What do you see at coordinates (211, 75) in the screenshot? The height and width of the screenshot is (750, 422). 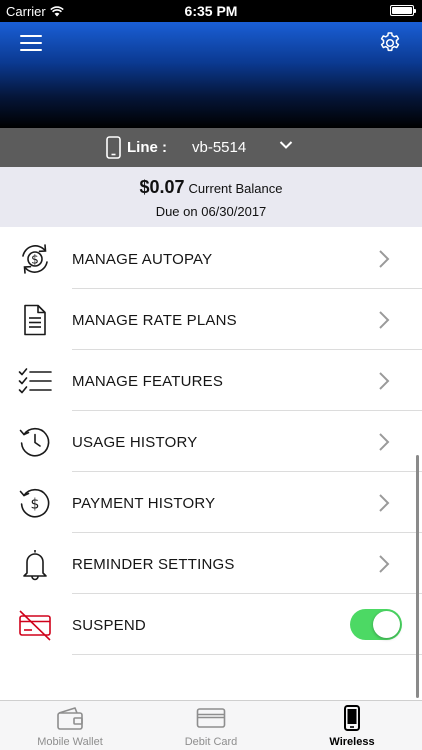 I see `app-header` at bounding box center [211, 75].